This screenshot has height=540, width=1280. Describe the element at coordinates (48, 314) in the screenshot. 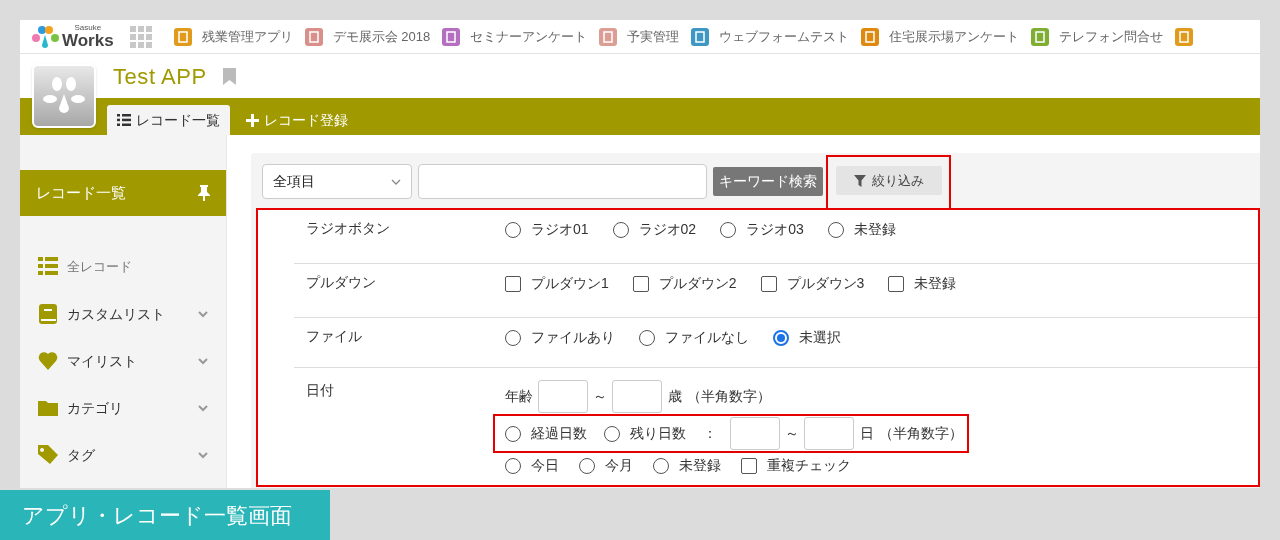

I see `book-icon` at that location.